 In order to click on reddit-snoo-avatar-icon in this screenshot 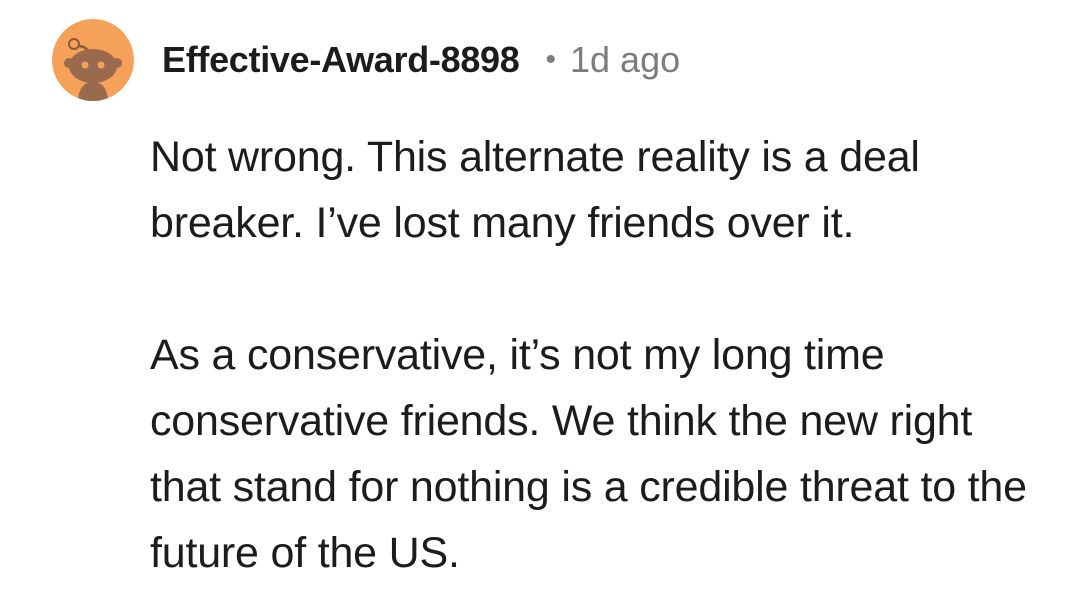, I will do `click(93, 60)`.